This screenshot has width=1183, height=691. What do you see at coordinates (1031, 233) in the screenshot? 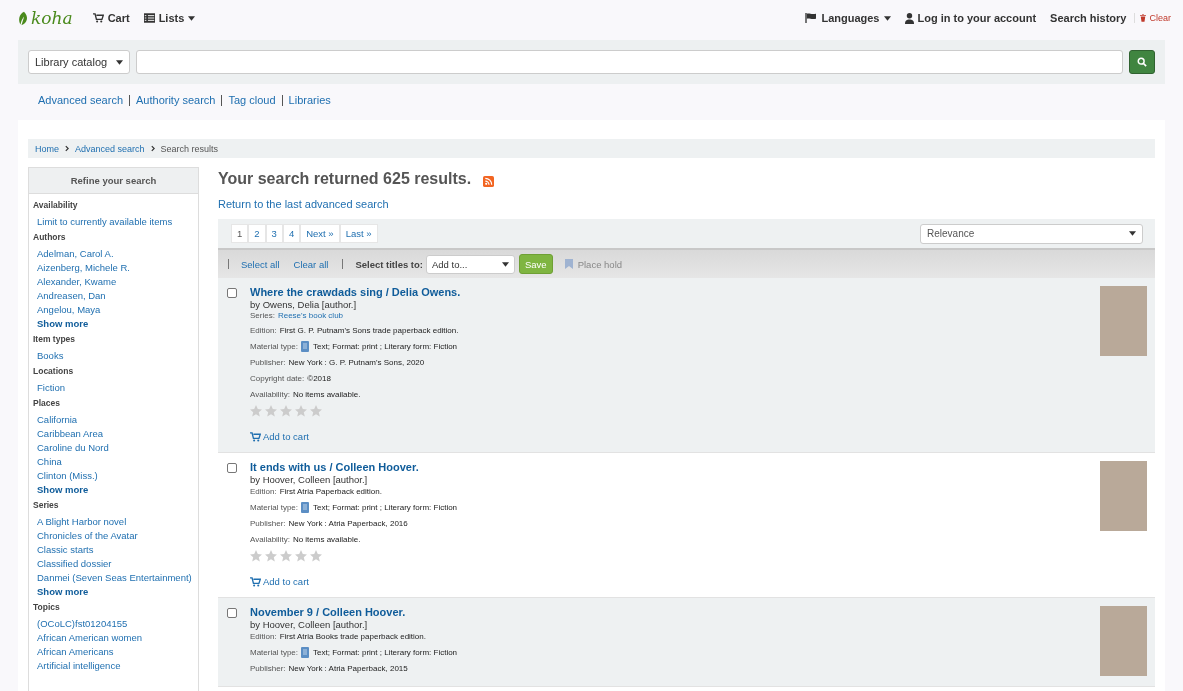
I see `sort-dropdown: Relevance` at bounding box center [1031, 233].